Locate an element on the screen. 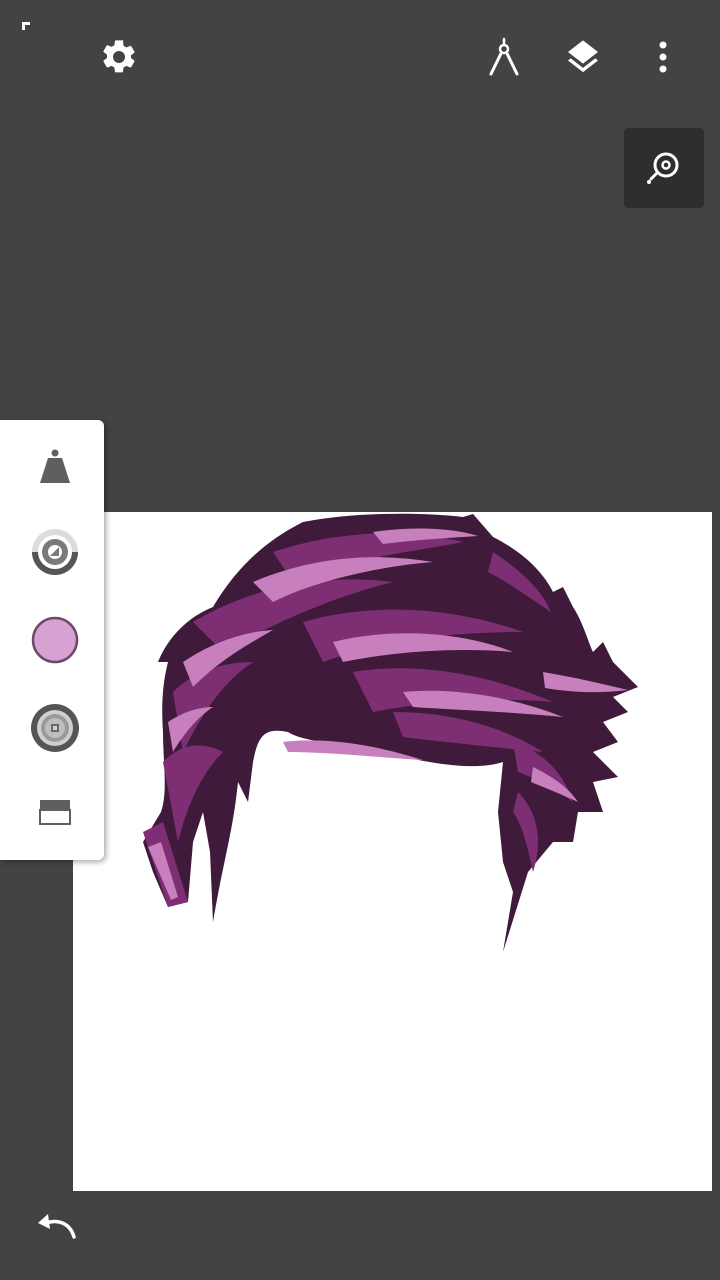  brush-type-icon is located at coordinates (55, 468).